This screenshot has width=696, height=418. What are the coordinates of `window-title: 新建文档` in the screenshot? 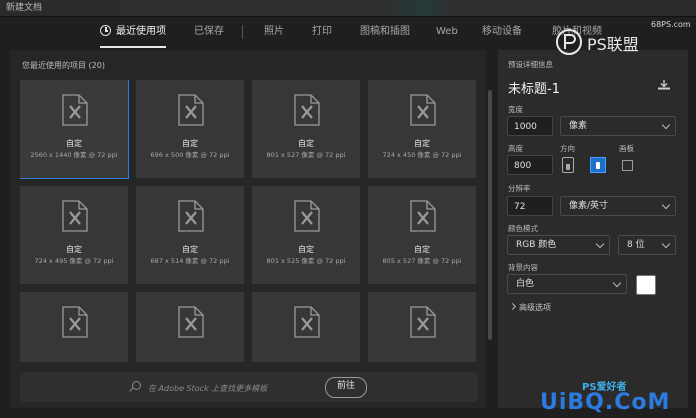 It's located at (24, 8).